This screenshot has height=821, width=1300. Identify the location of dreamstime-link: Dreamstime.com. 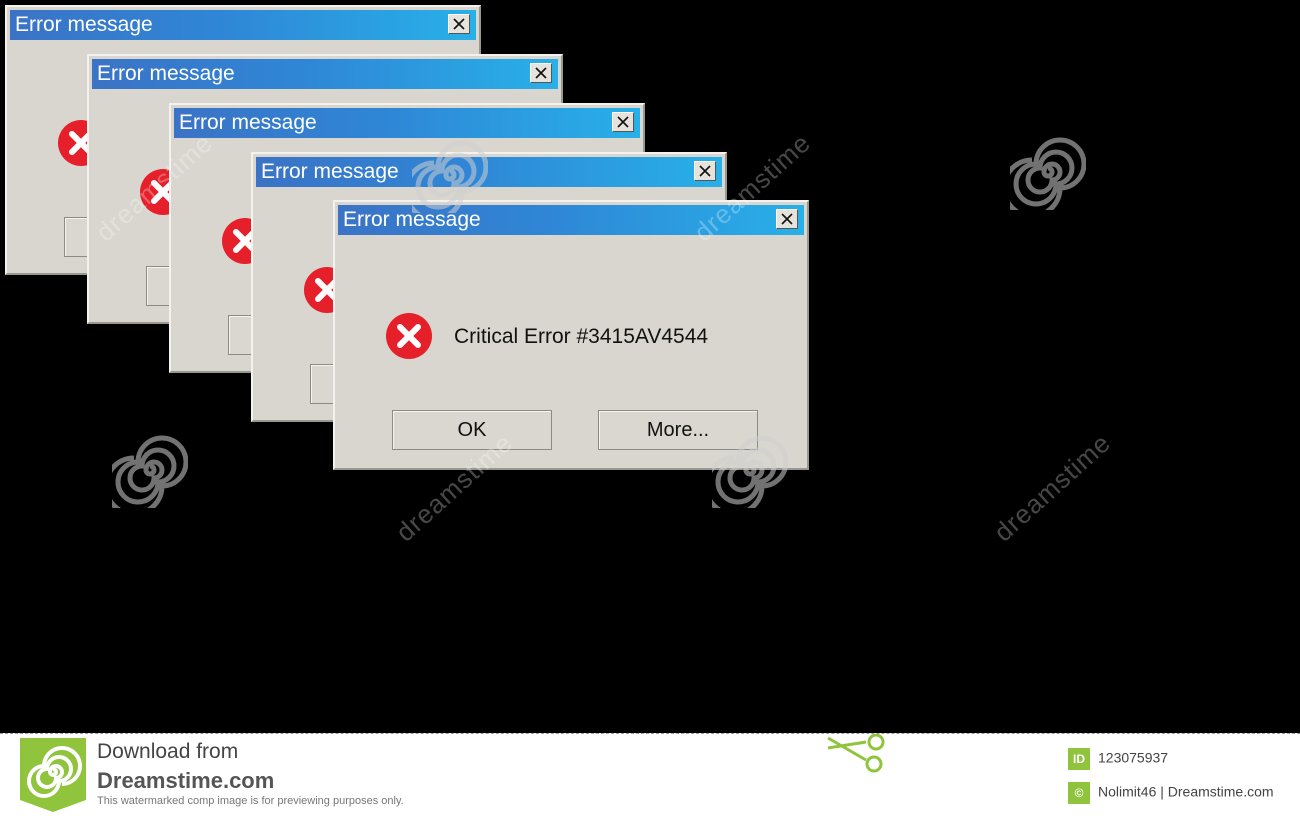
(185, 781).